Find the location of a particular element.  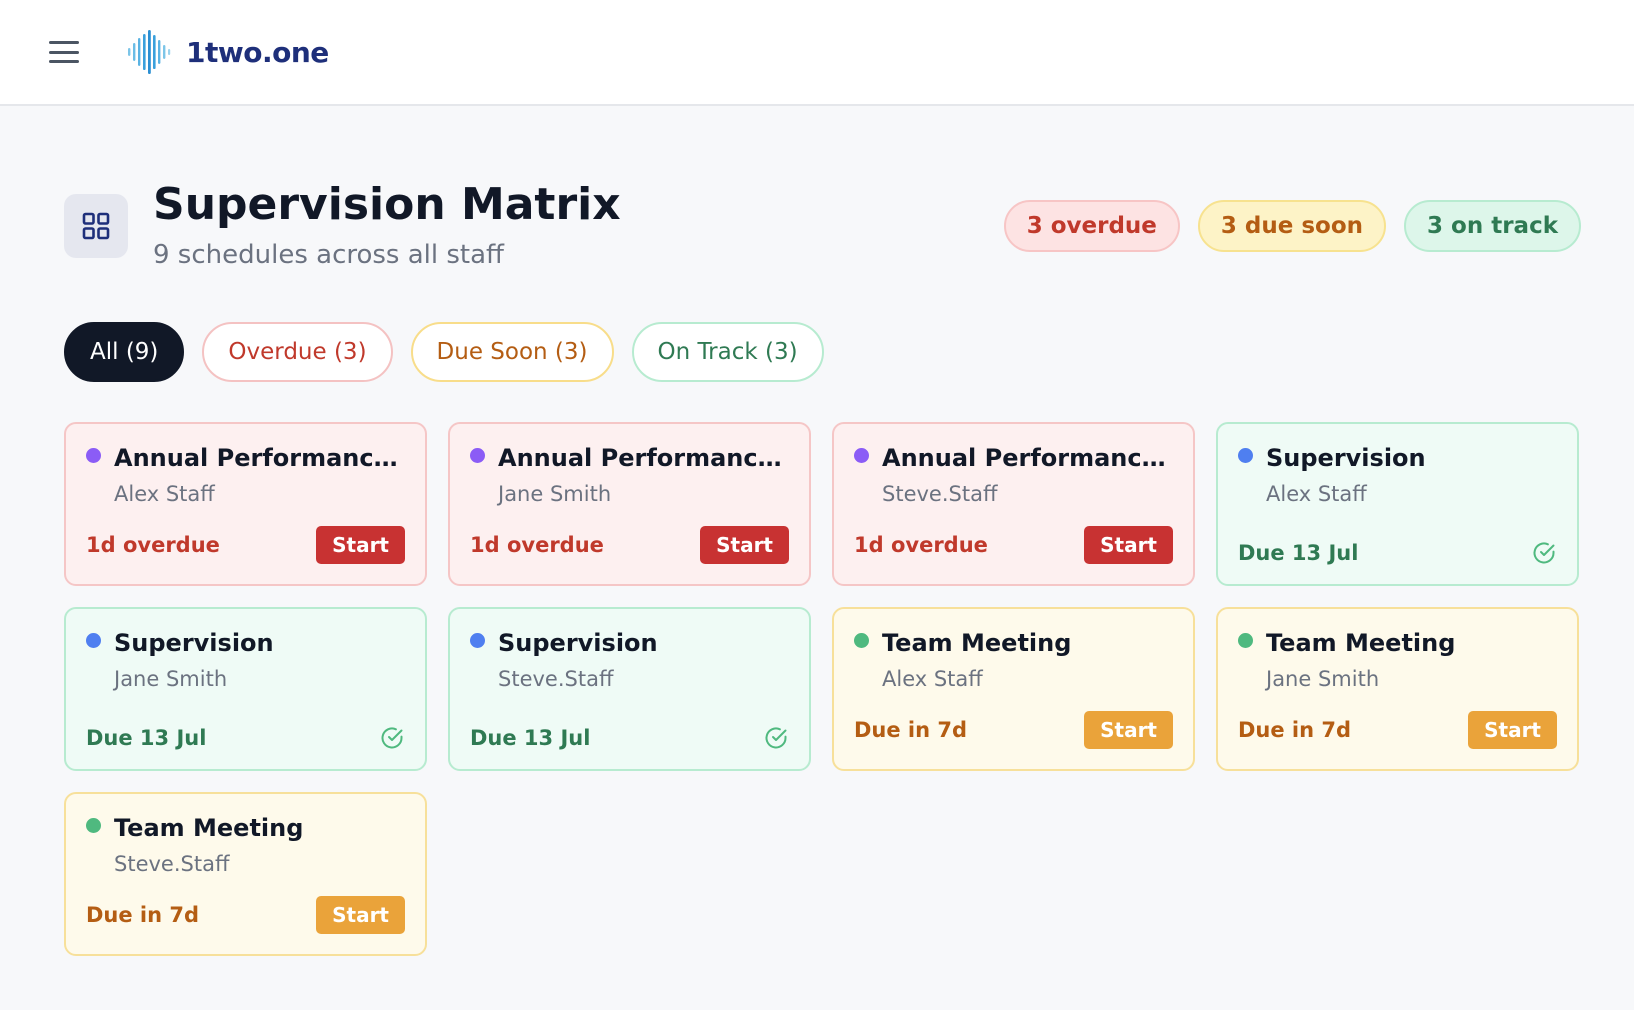

schedule-card: Supervision Steve.Staff Due 13 Jul is located at coordinates (629, 689).